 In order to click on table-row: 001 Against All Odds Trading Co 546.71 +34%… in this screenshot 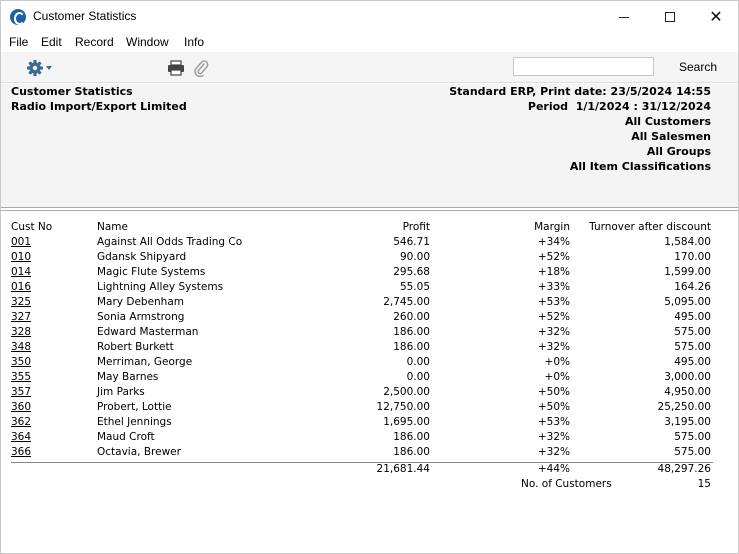, I will do `click(369, 243)`.